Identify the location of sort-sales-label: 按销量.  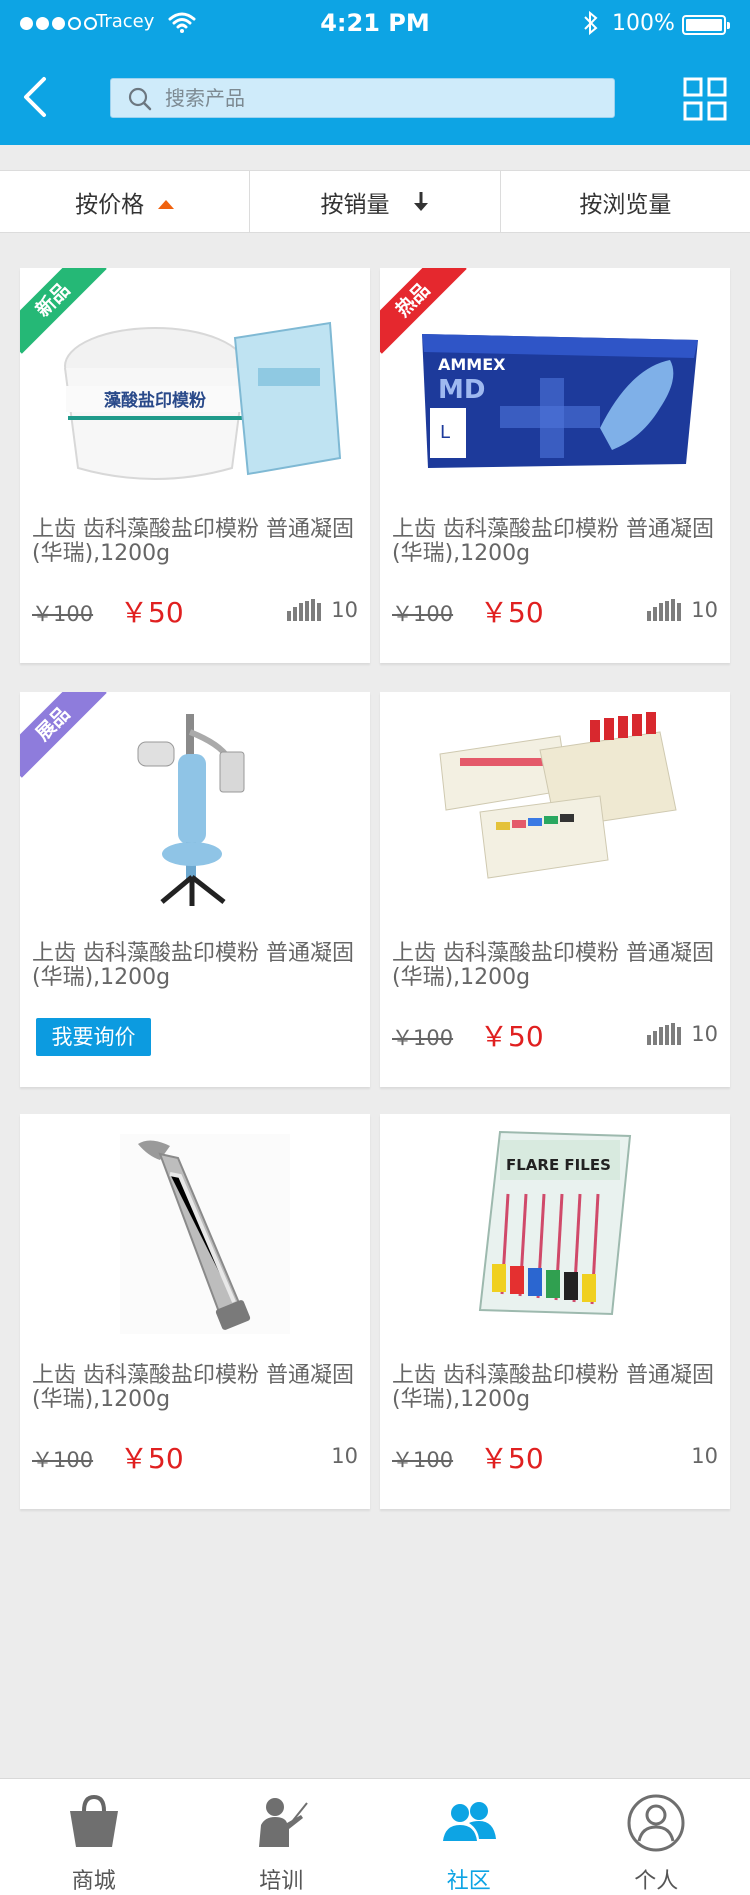
(355, 204).